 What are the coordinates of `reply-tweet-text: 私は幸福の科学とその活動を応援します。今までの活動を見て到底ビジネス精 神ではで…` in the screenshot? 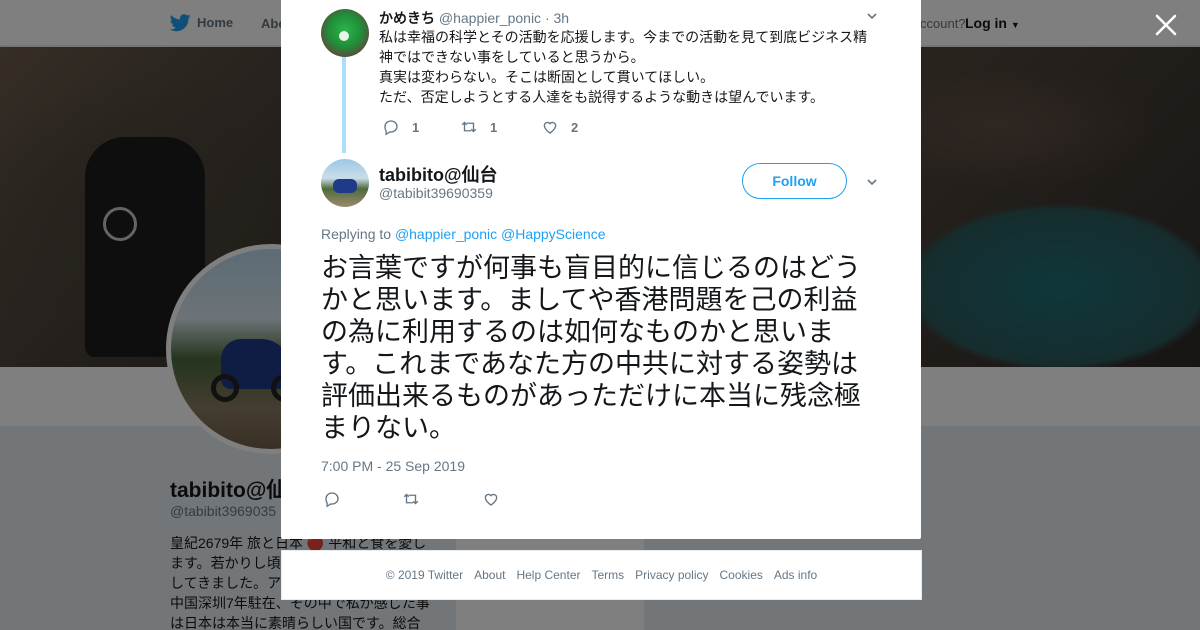 It's located at (629, 67).